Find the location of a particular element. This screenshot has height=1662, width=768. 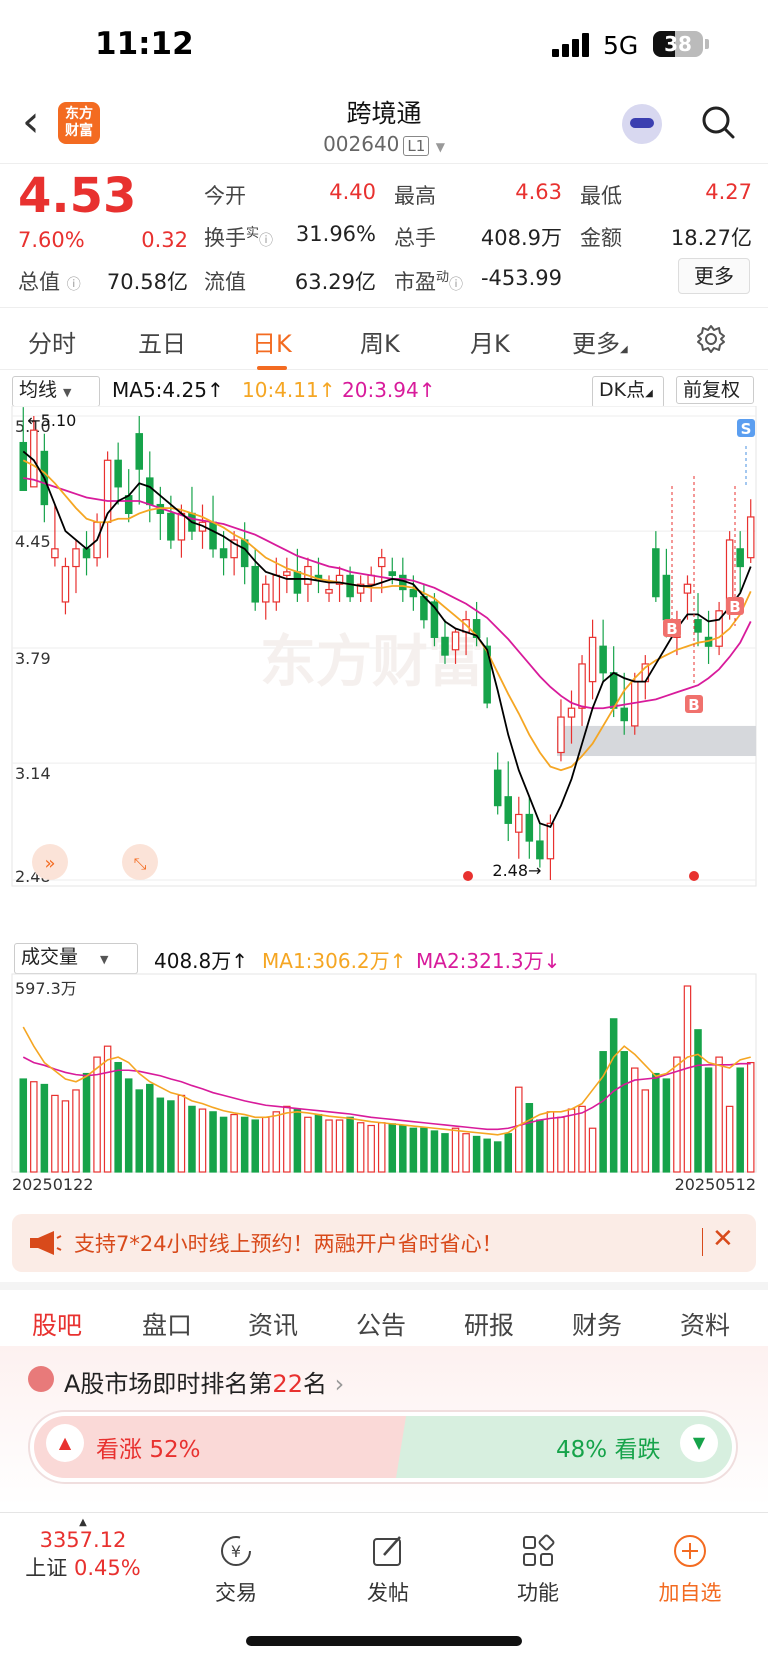

indicator-select: 均线 ▼ is located at coordinates (56, 391).